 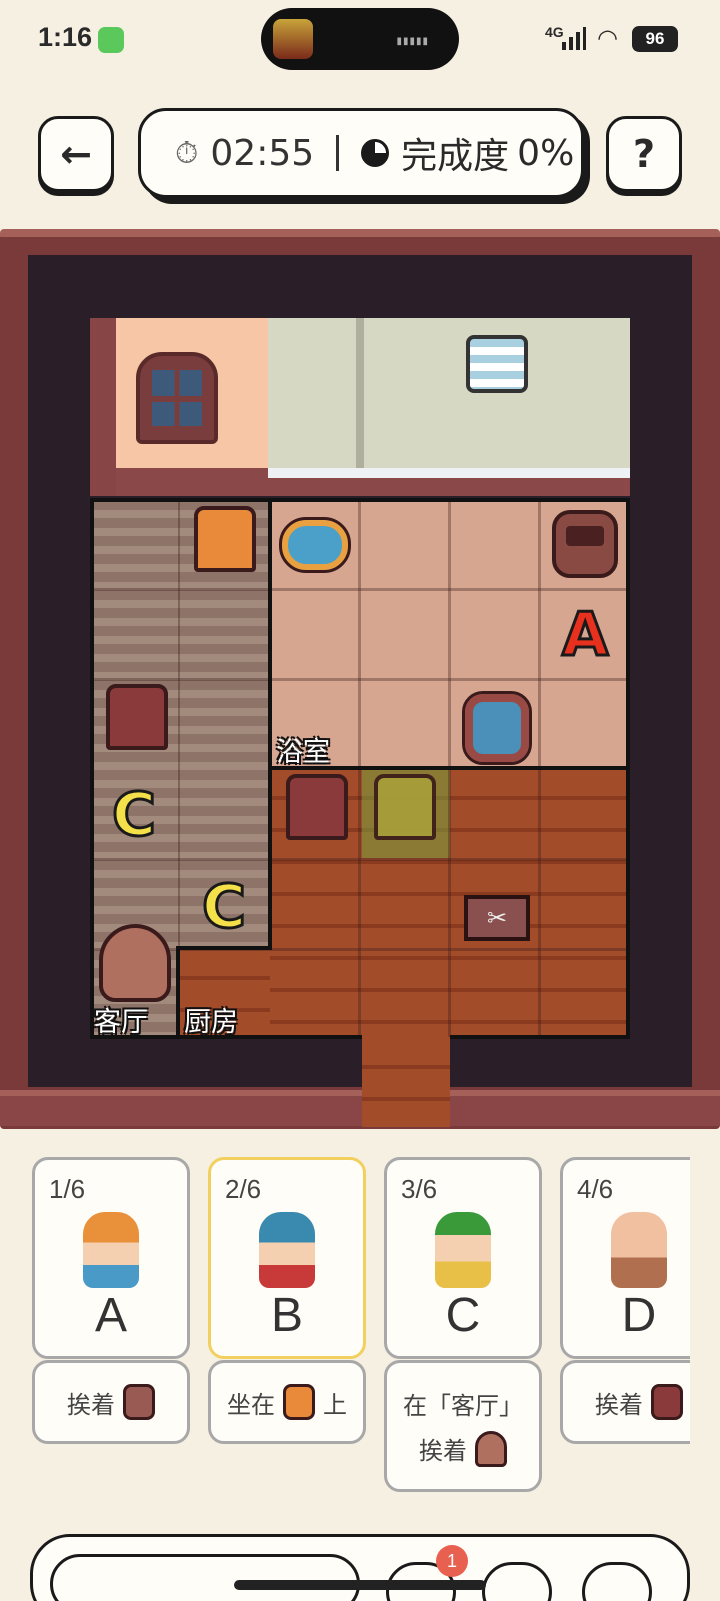 What do you see at coordinates (655, 39) in the screenshot?
I see `battery-indicator: 96` at bounding box center [655, 39].